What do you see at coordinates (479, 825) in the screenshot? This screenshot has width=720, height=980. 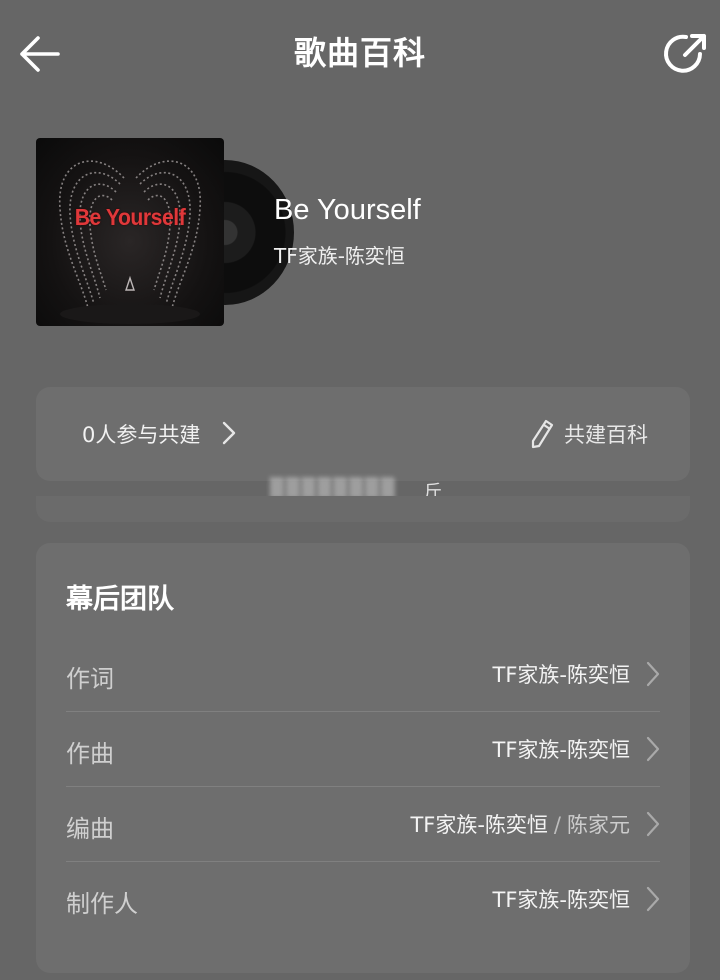 I see `arranger-primary: TF家族-陈奕恒` at bounding box center [479, 825].